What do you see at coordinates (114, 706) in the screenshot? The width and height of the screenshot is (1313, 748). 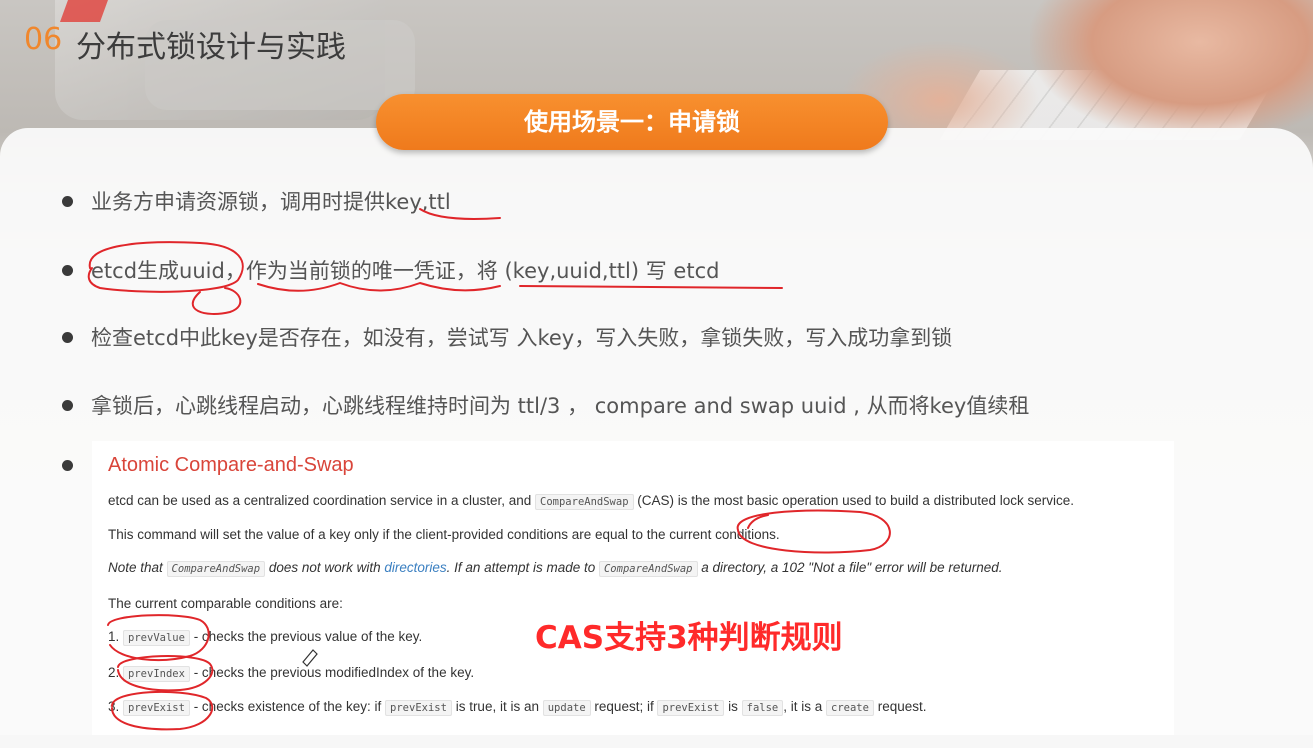 I see `item-number: 3.` at bounding box center [114, 706].